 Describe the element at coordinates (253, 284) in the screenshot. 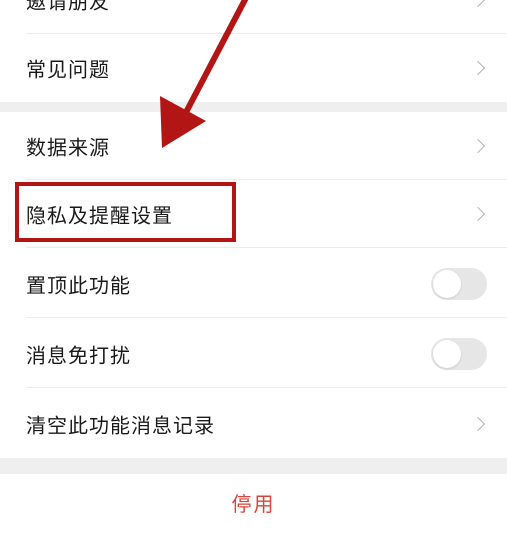

I see `settings-item-pin-to-top: 置顶此功能` at that location.